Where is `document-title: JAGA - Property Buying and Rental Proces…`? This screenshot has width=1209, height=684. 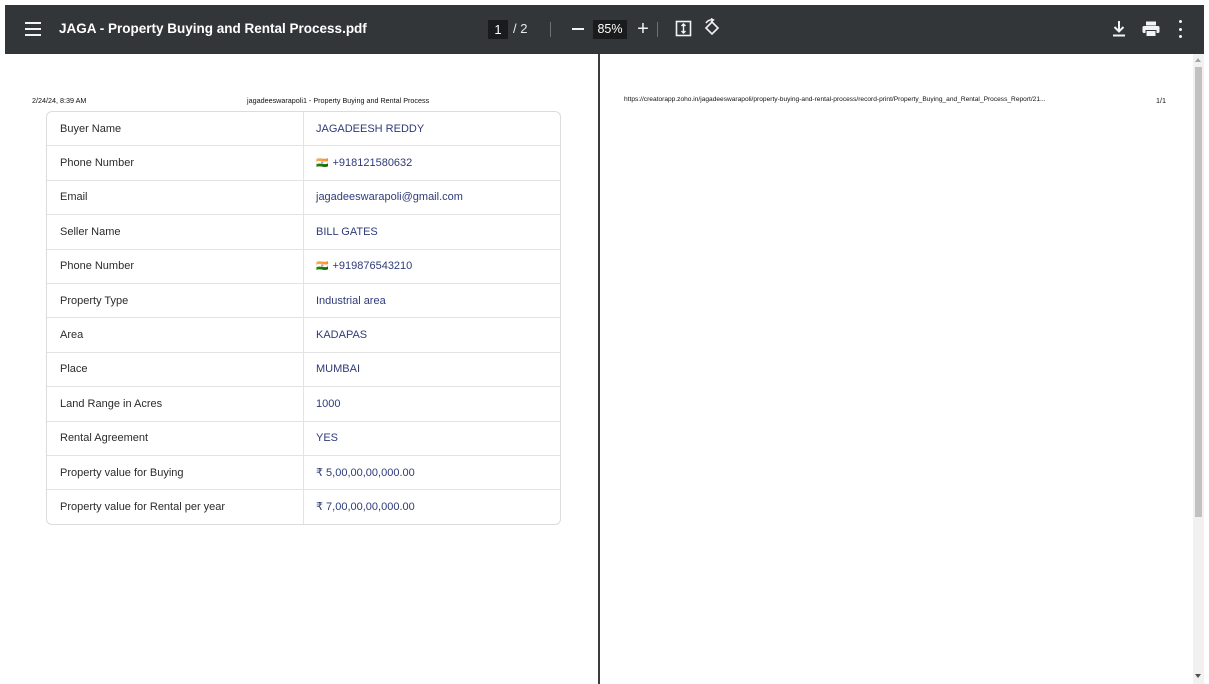 document-title: JAGA - Property Buying and Rental Proces… is located at coordinates (213, 28).